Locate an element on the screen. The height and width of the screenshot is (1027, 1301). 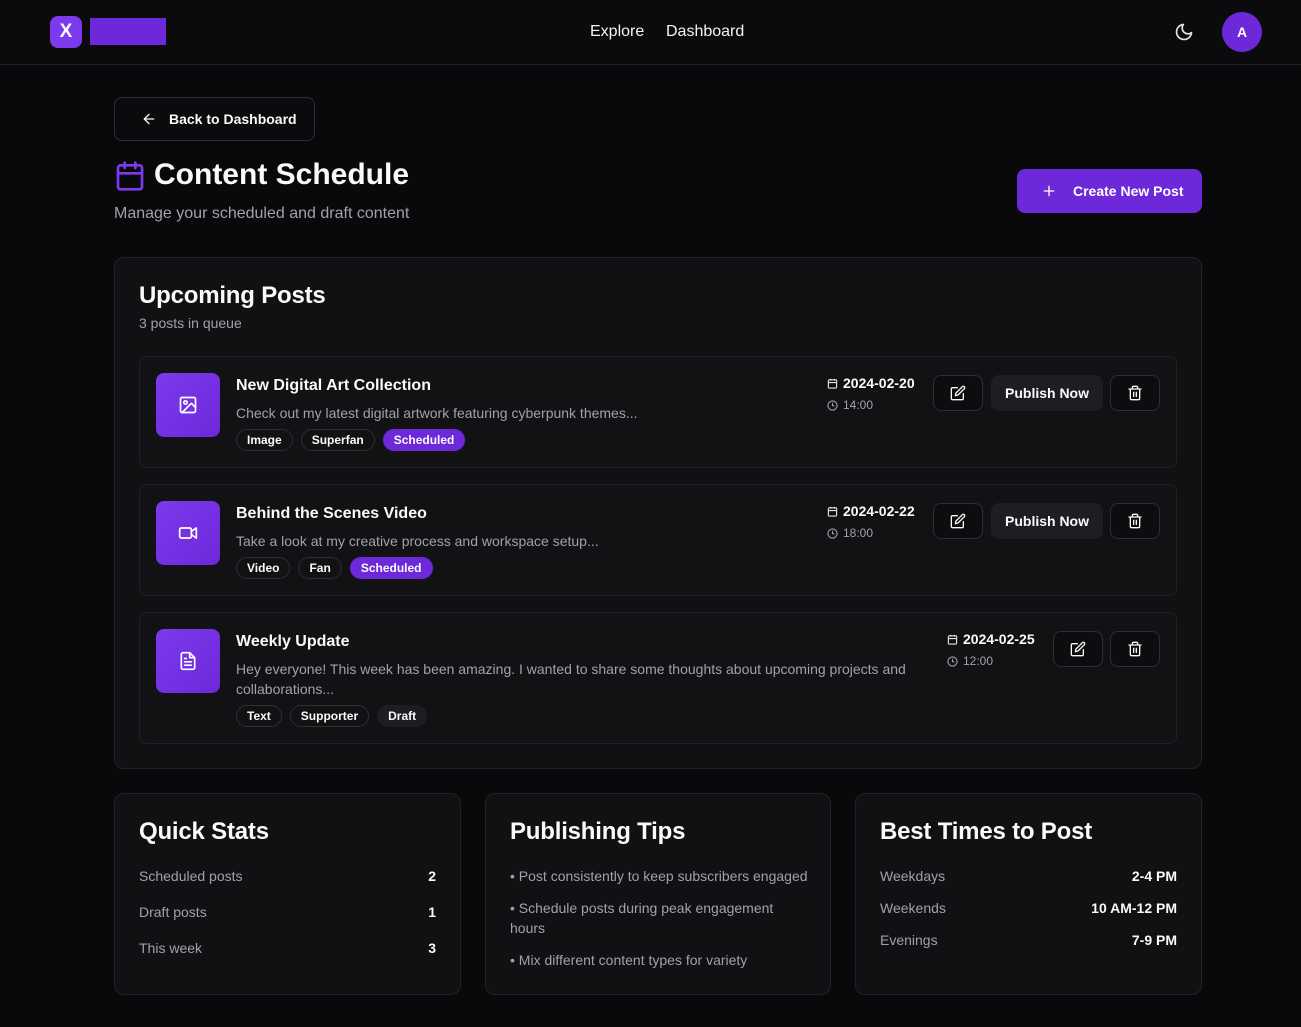
post-date-value: 2024-02-25 is located at coordinates (999, 639).